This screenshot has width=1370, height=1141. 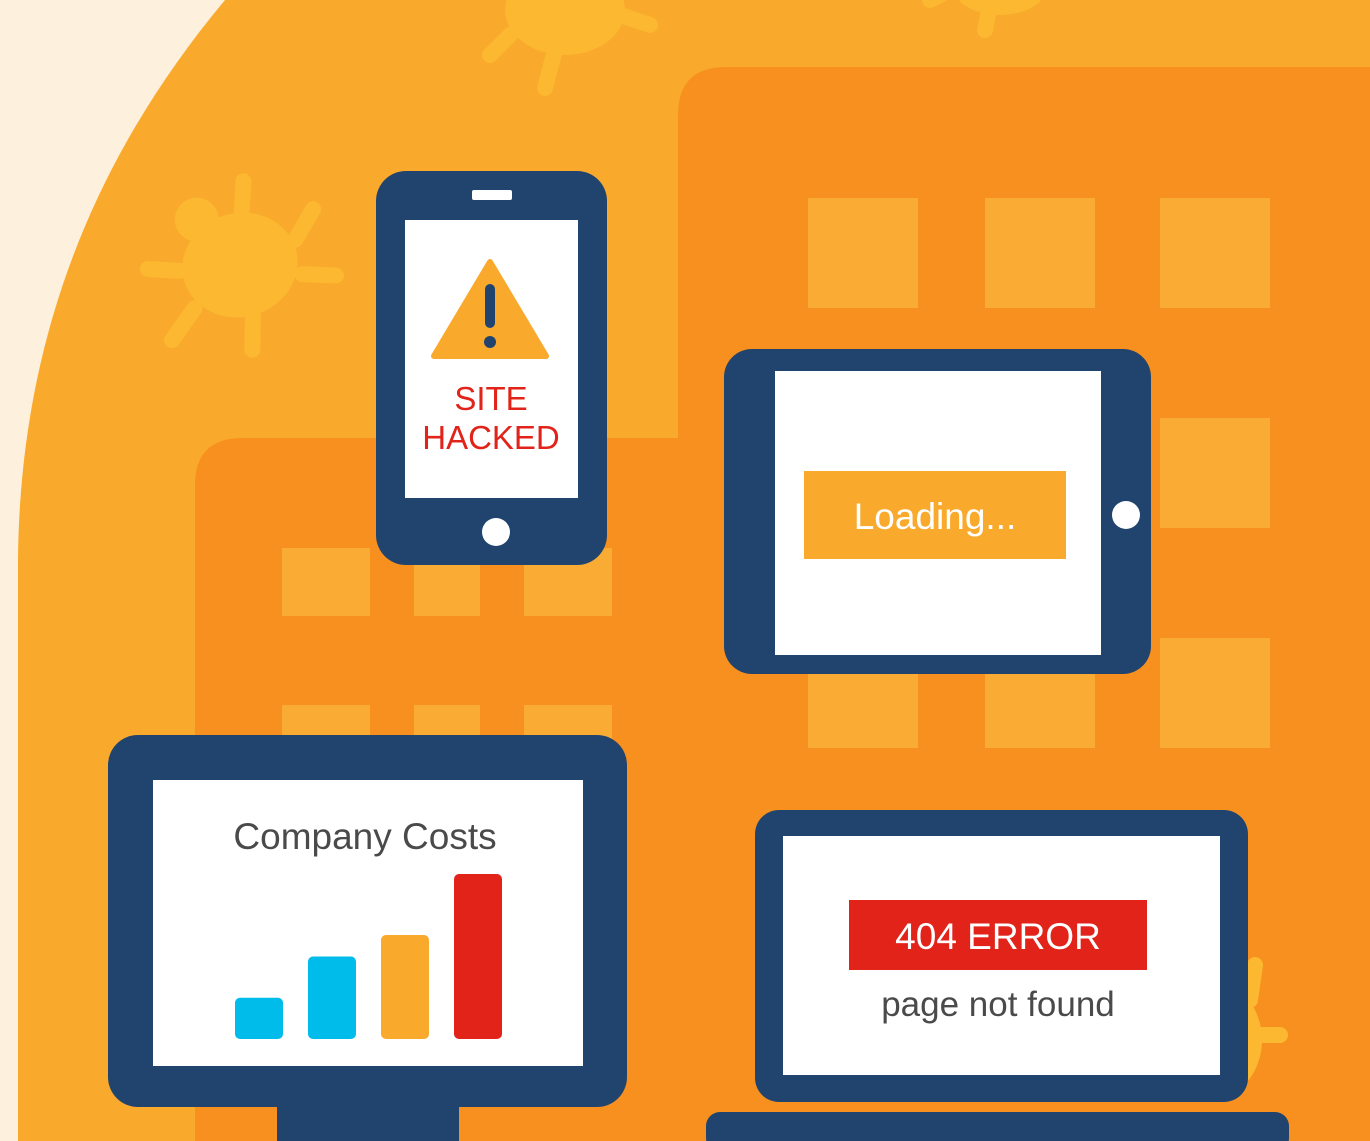 What do you see at coordinates (496, 532) in the screenshot?
I see `phone-home-button` at bounding box center [496, 532].